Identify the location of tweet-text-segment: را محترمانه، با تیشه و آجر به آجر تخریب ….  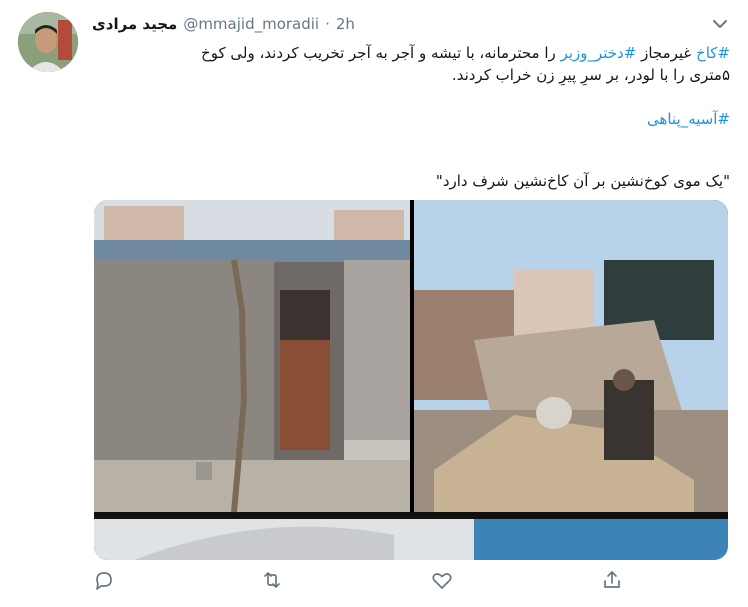
(381, 53).